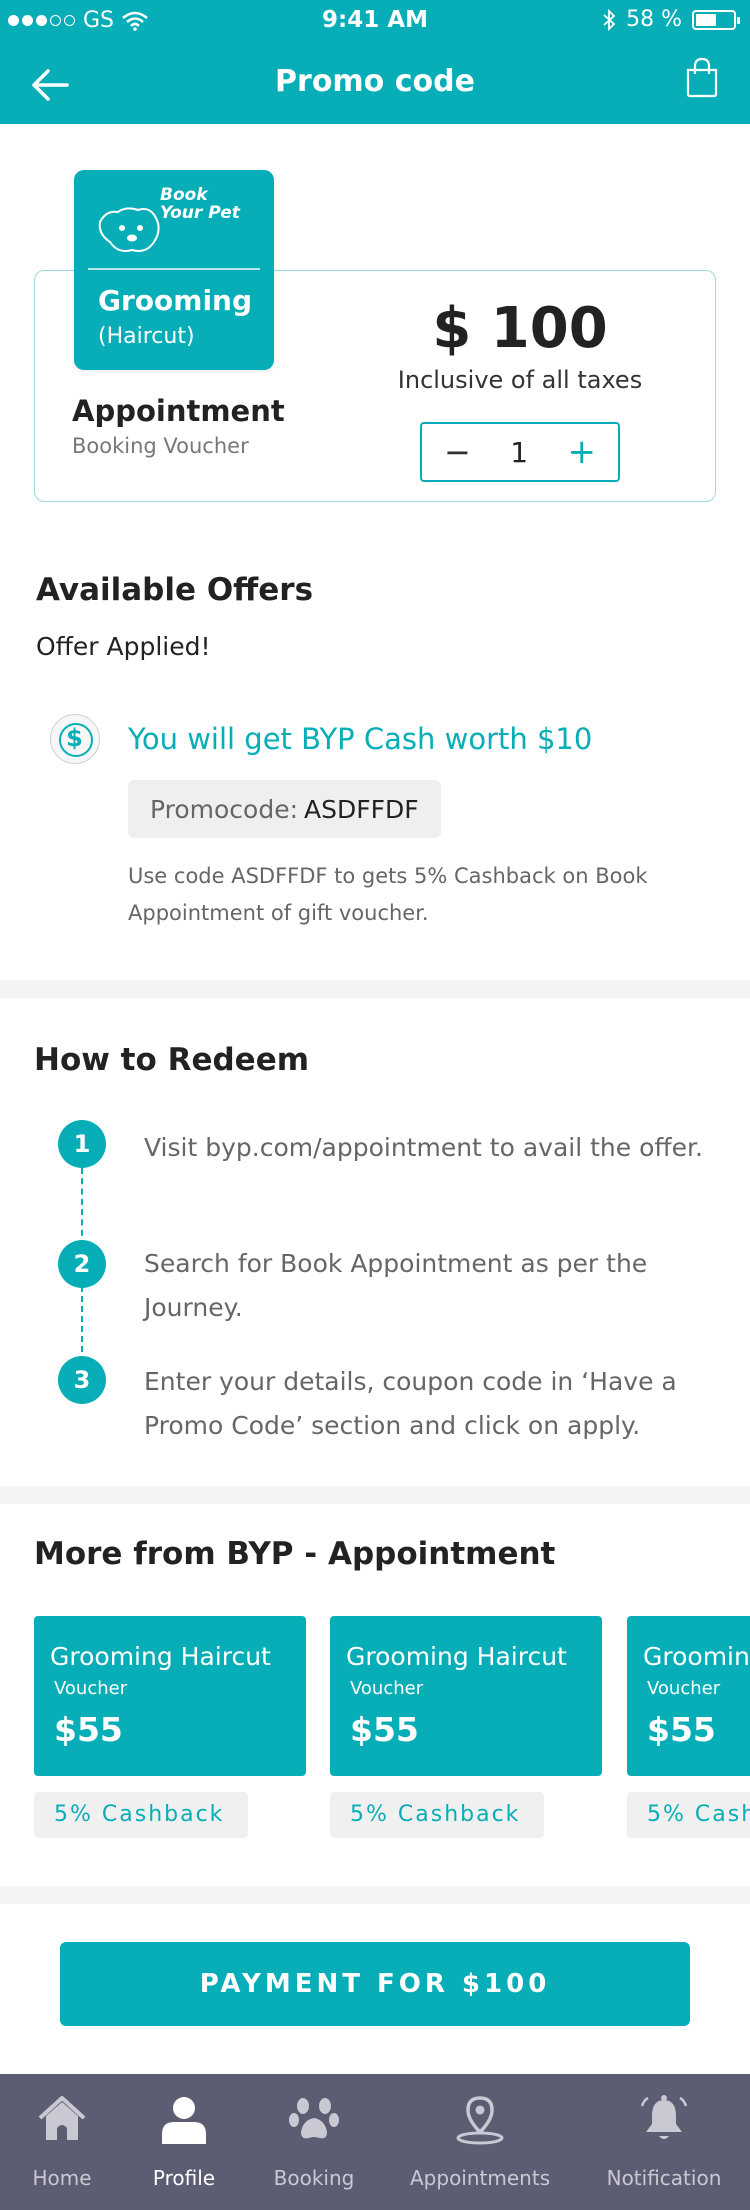 This screenshot has width=750, height=2210. I want to click on battery-percent: 58 %, so click(654, 19).